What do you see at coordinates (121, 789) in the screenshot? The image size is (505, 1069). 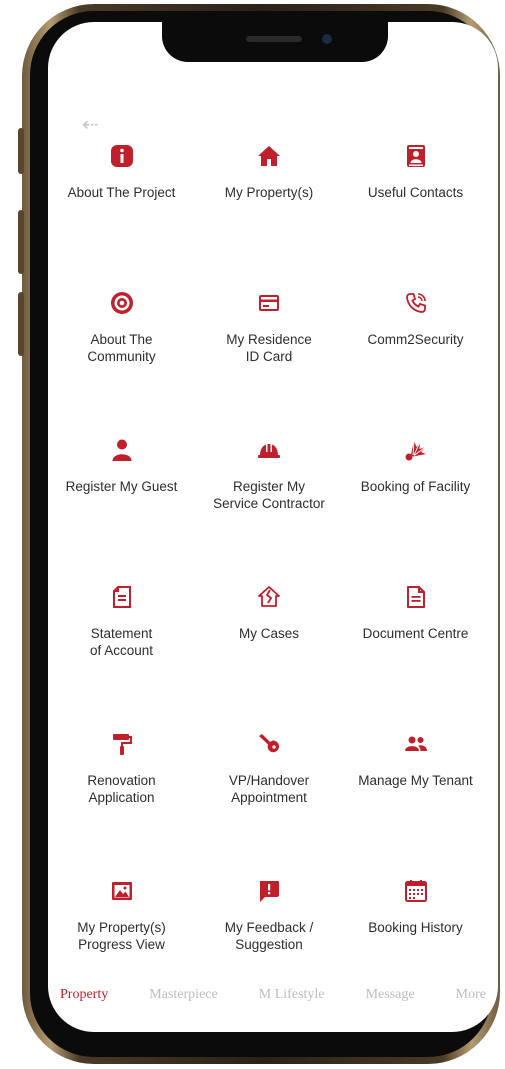 I see `menu-item-label: Renovation Application` at bounding box center [121, 789].